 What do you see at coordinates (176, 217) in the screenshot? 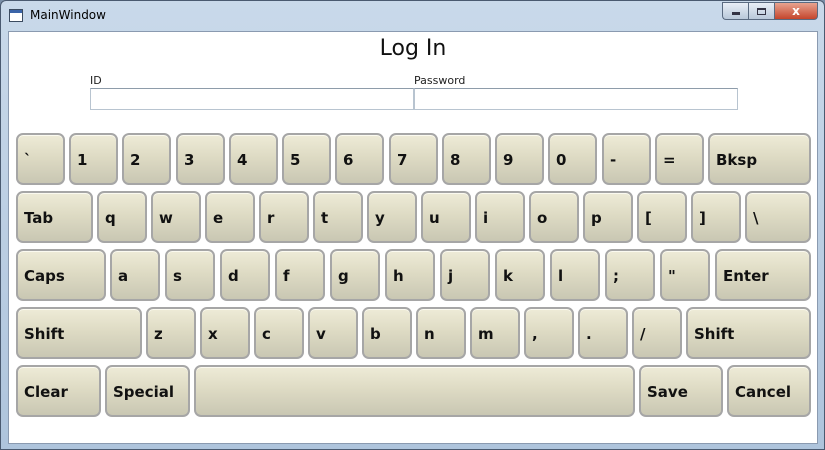
I see `key-w: w` at bounding box center [176, 217].